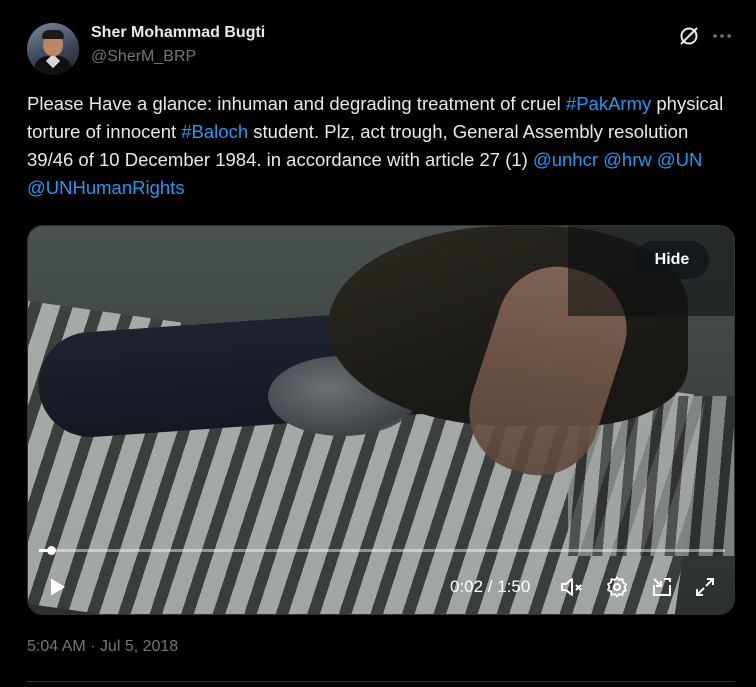  What do you see at coordinates (617, 587) in the screenshot?
I see `settings-icon` at bounding box center [617, 587].